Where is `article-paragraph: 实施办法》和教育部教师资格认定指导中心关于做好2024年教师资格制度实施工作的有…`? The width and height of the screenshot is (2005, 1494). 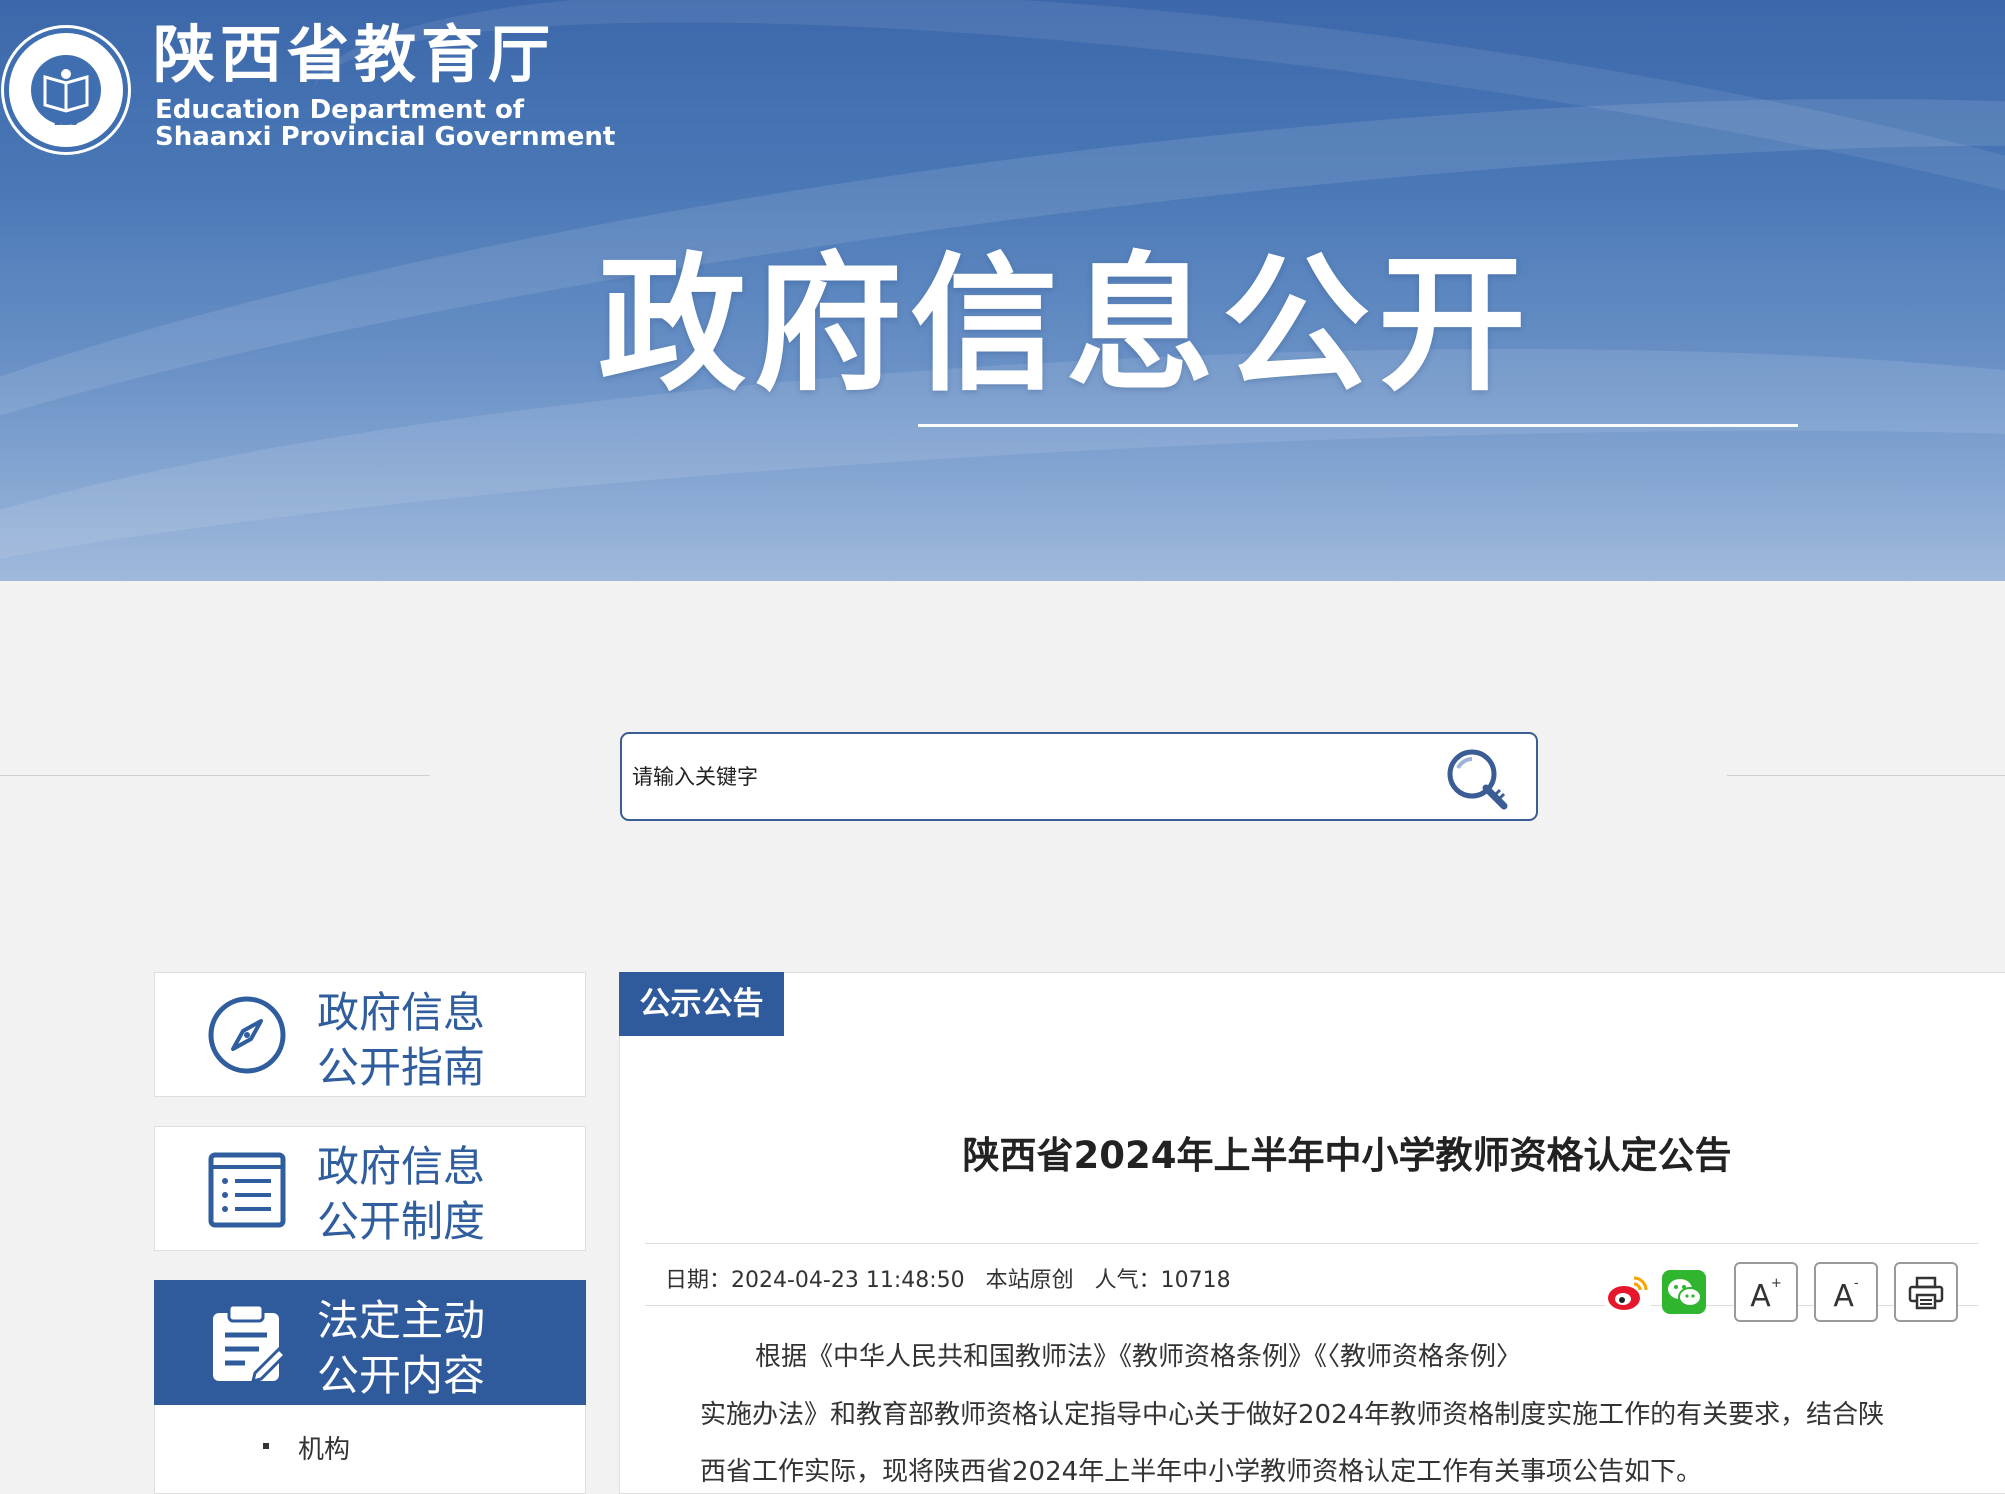 article-paragraph: 实施办法》和教育部教师资格认定指导中心关于做好2024年教师资格制度实施工作的有… is located at coordinates (1292, 1415).